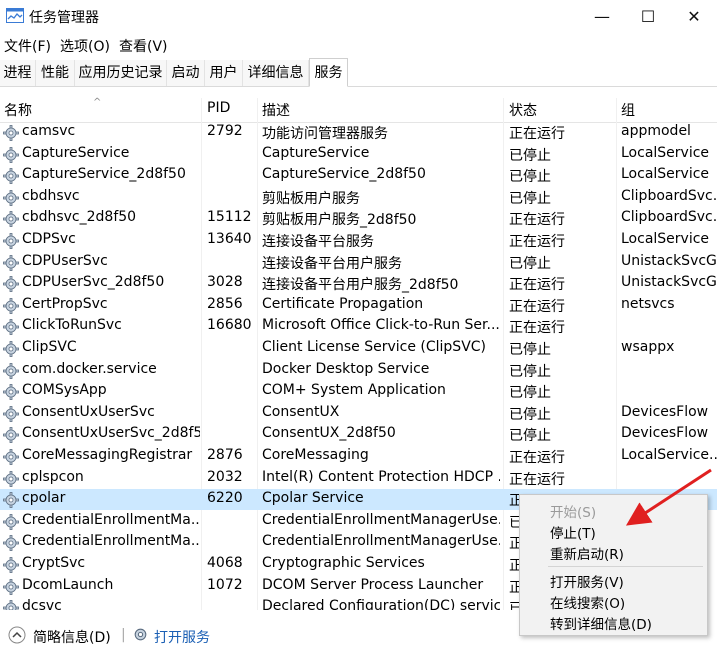 The image size is (717, 647). Describe the element at coordinates (339, 220) in the screenshot. I see `service-description: 剪贴板用户服务_2d8f50` at that location.